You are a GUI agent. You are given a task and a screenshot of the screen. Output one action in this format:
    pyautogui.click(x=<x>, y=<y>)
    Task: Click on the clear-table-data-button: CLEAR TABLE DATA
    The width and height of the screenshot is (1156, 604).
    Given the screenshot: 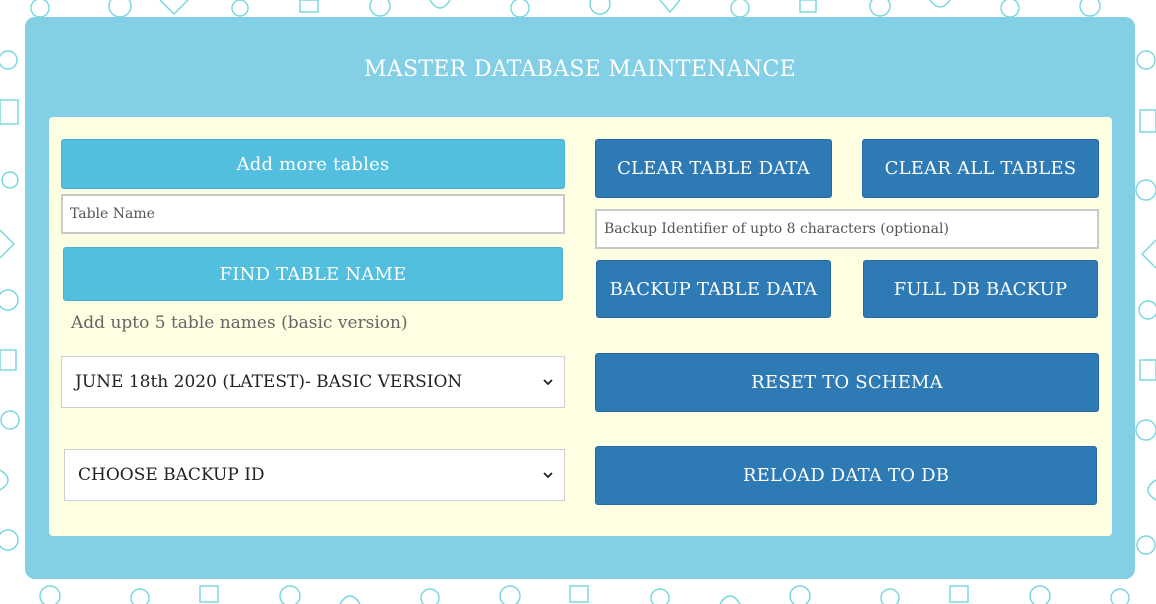 What is the action you would take?
    pyautogui.click(x=713, y=168)
    